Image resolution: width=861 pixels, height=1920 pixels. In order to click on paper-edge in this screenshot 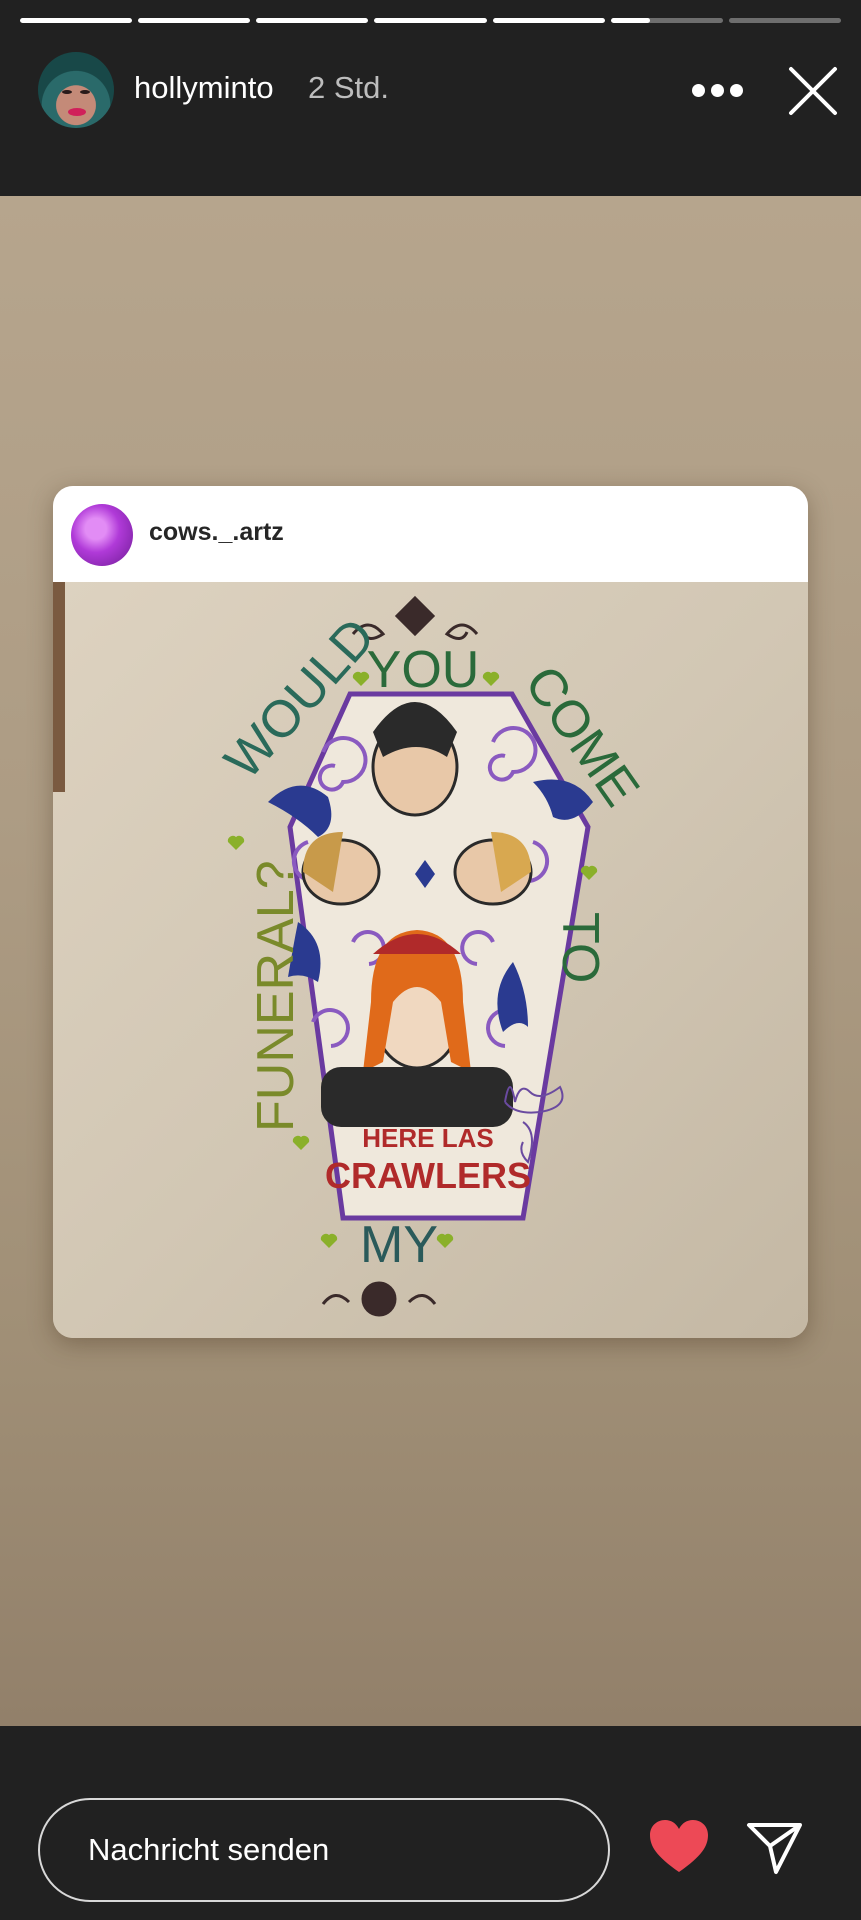, I will do `click(59, 687)`.